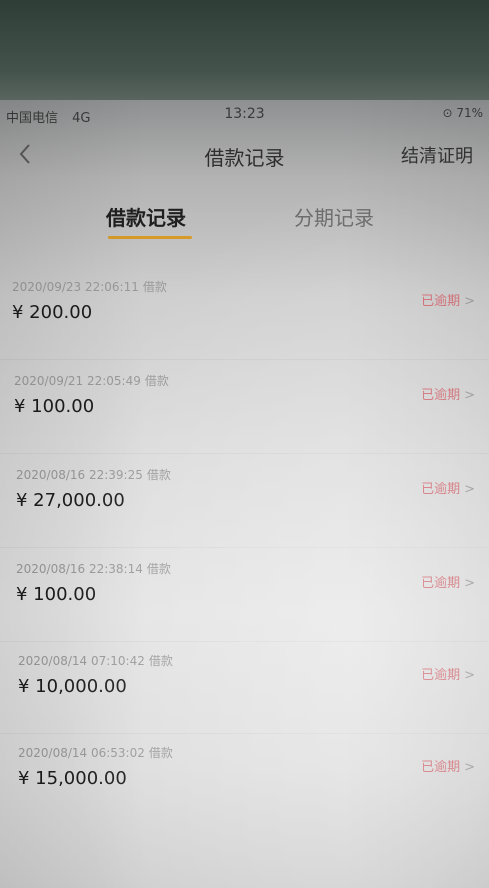 The width and height of the screenshot is (489, 888). What do you see at coordinates (334, 216) in the screenshot?
I see `tab-installment-records: 分期记录` at bounding box center [334, 216].